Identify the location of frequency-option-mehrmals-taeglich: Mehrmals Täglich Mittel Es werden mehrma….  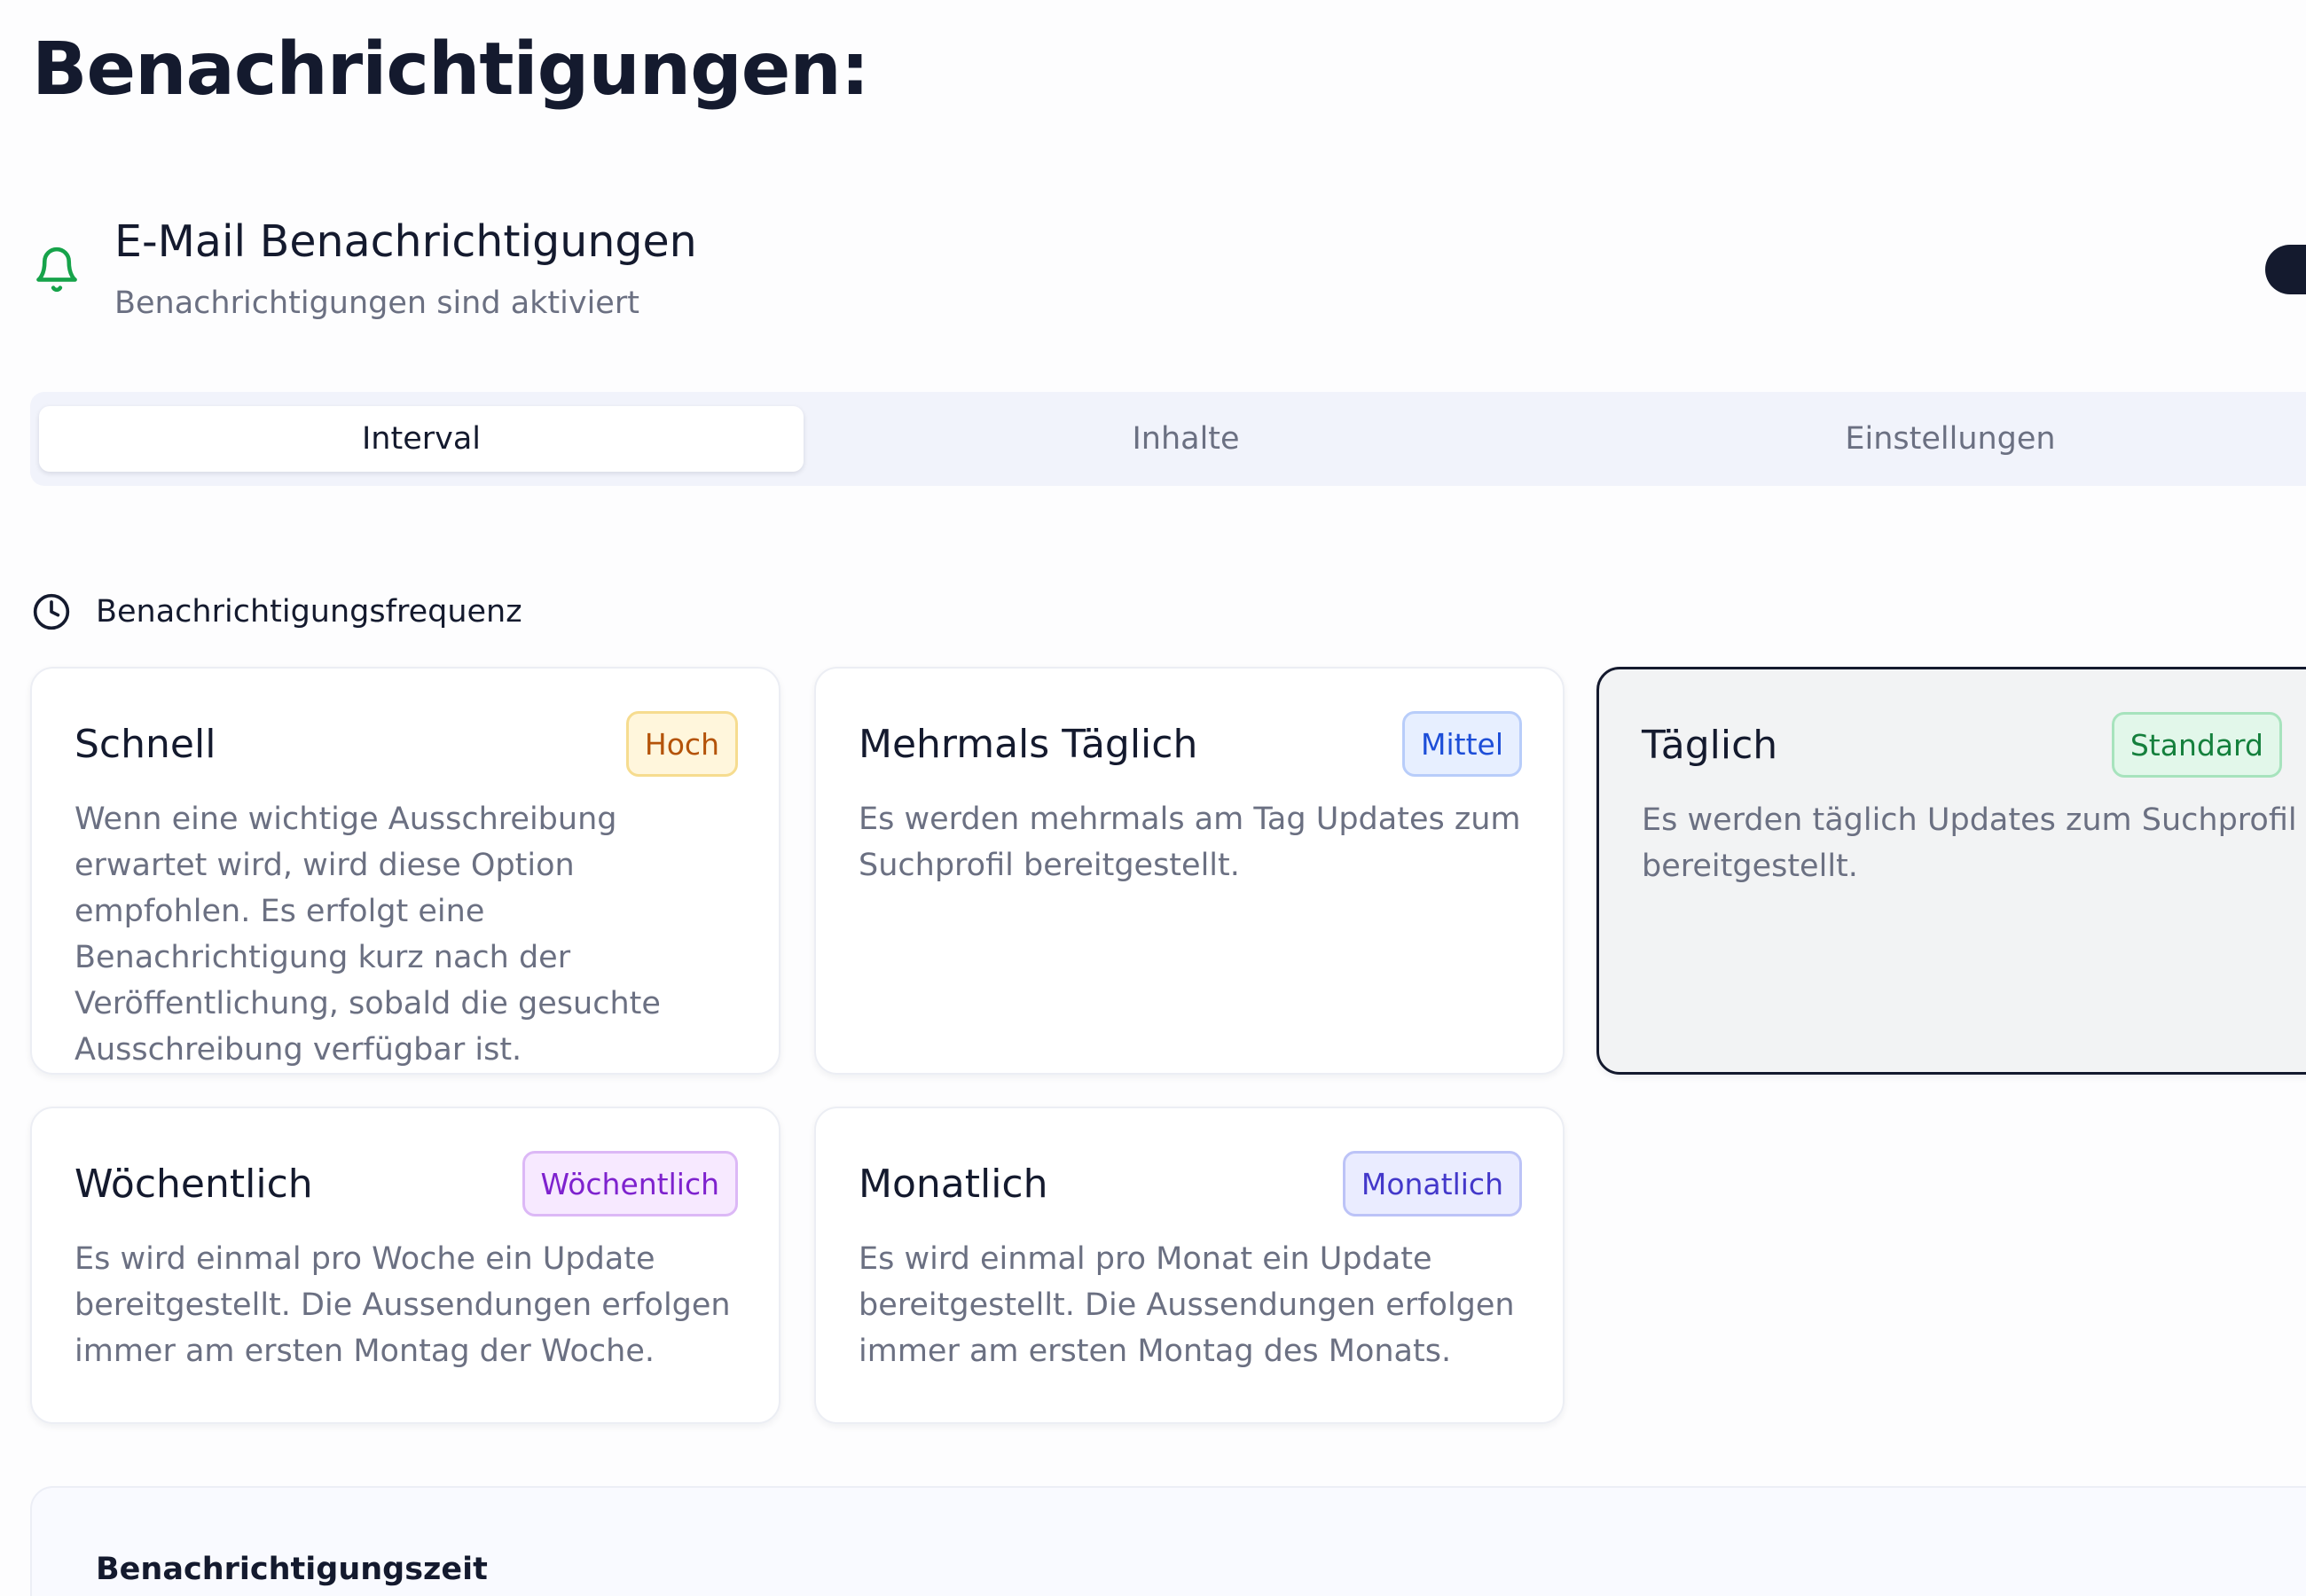
(1189, 871).